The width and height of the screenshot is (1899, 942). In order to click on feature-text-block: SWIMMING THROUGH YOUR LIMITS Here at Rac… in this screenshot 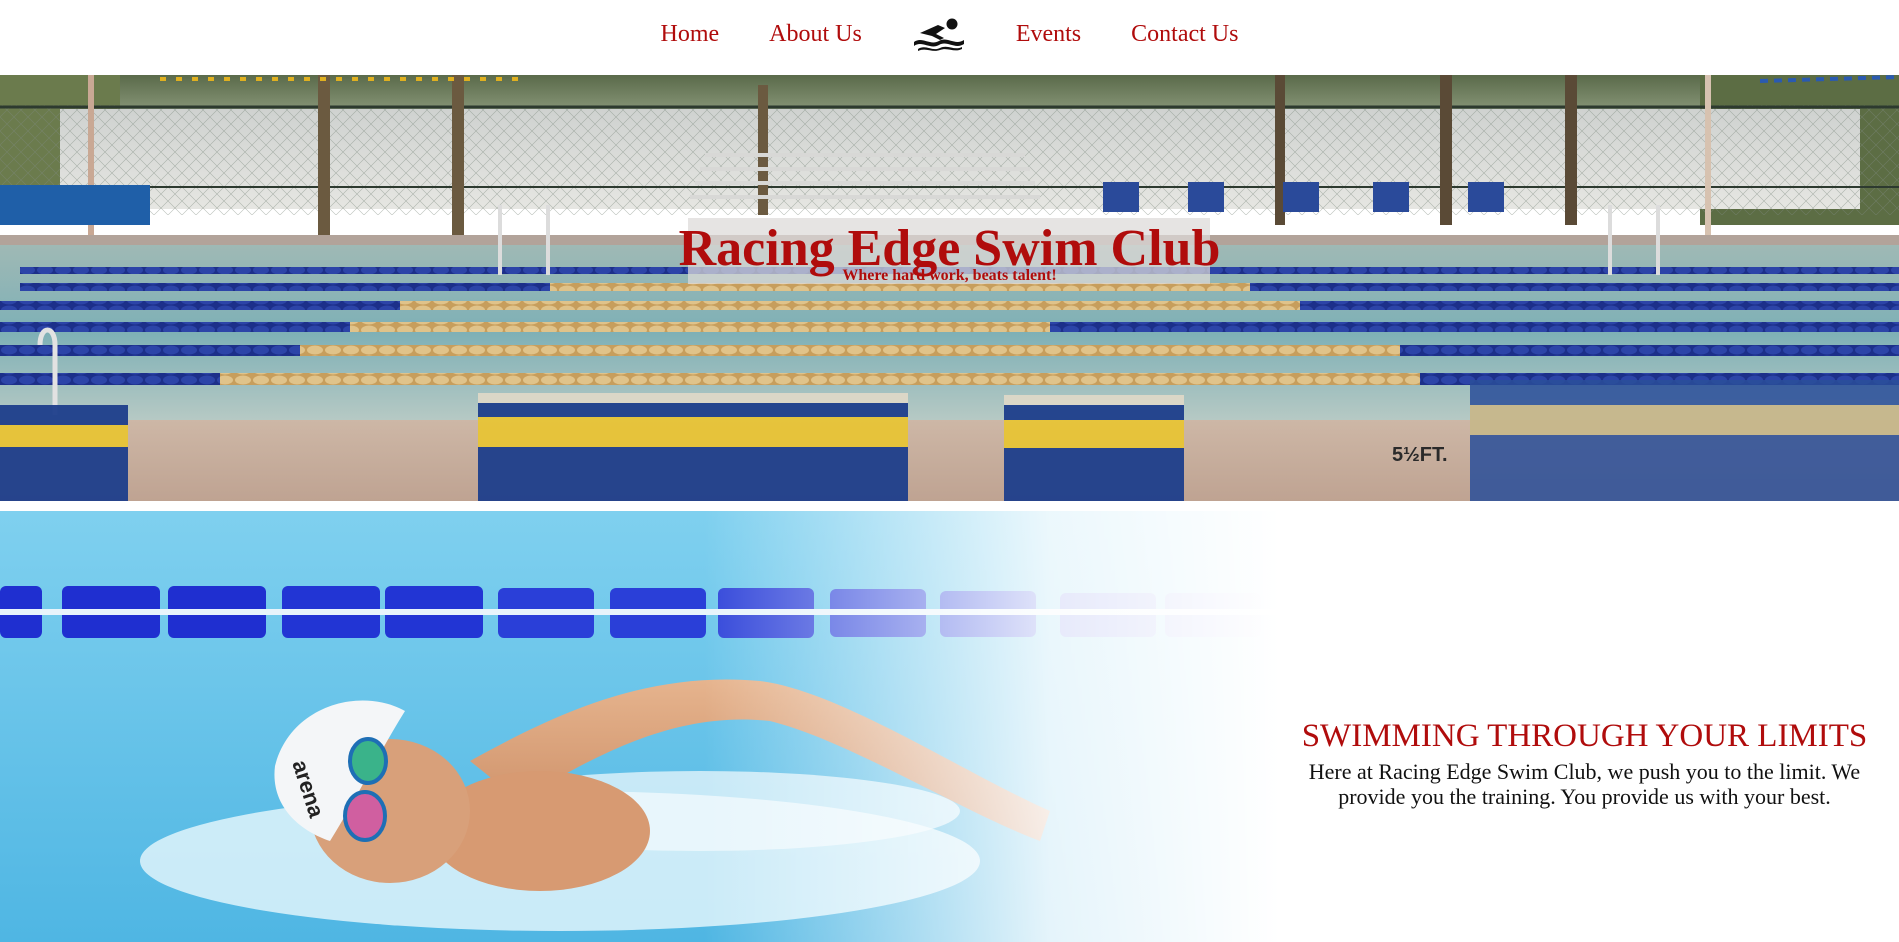, I will do `click(1584, 762)`.